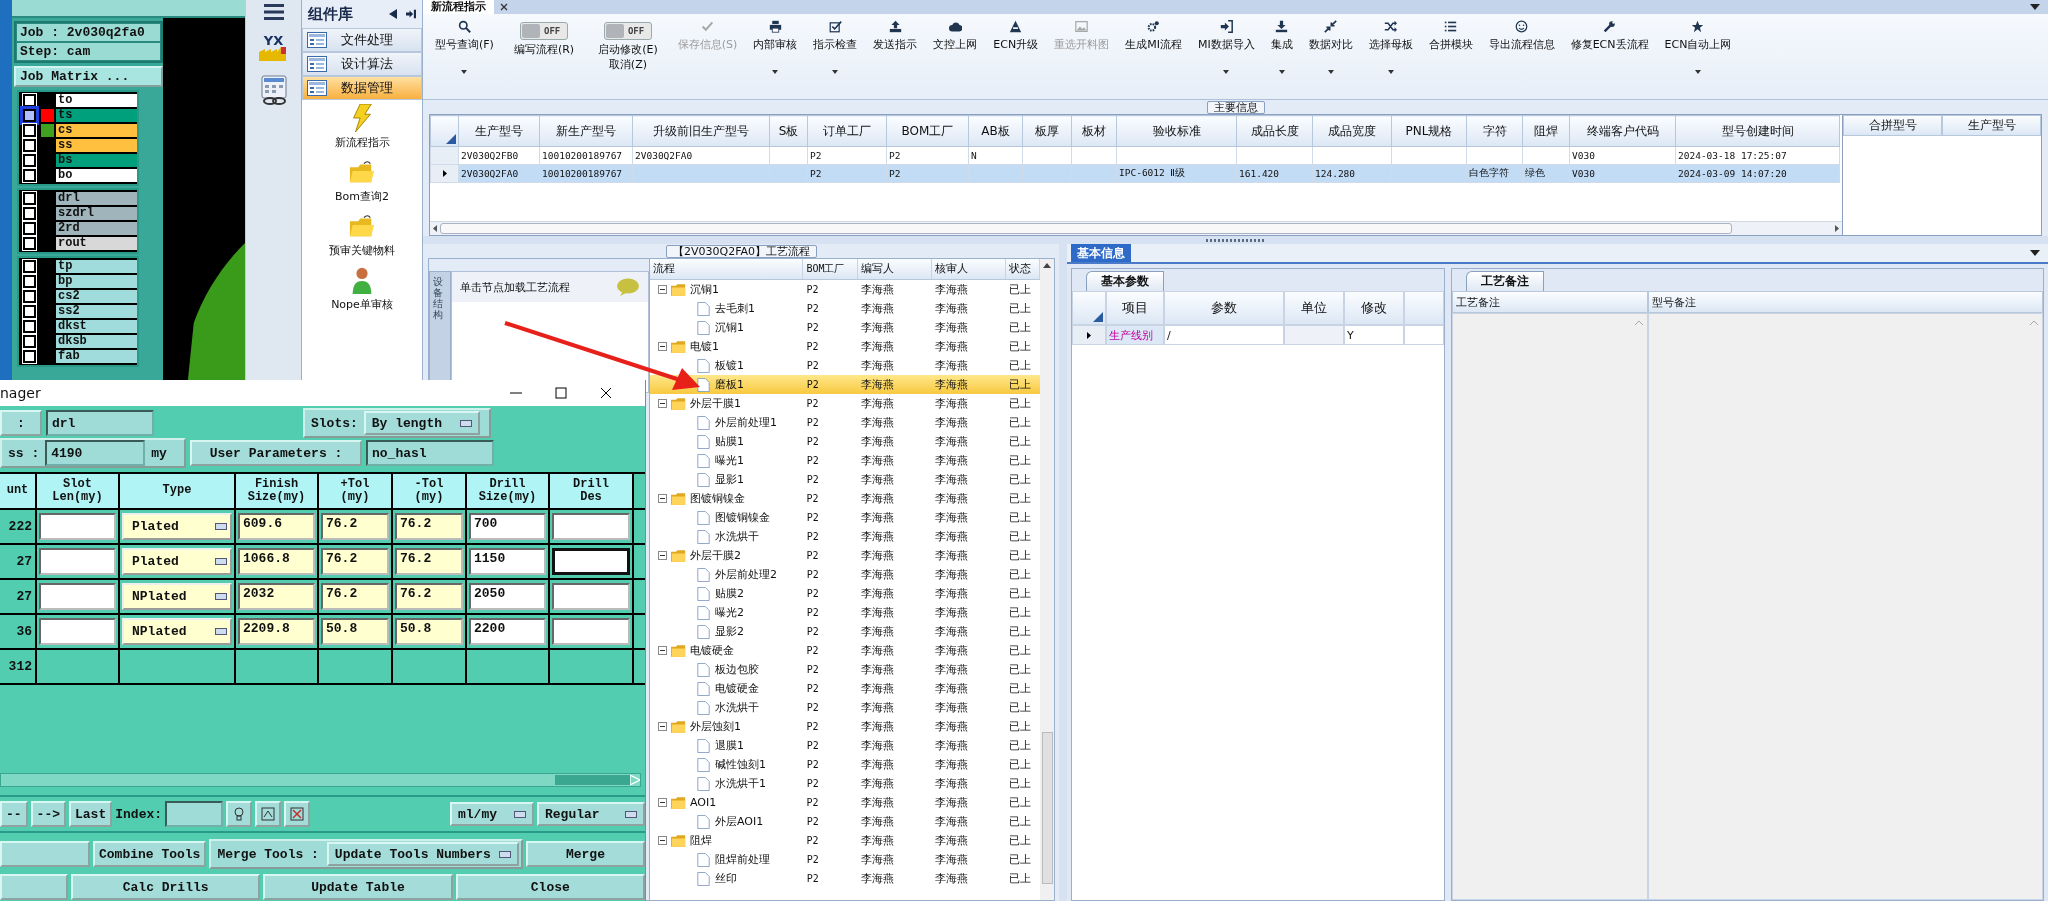 This screenshot has width=2048, height=901. I want to click on drill-size-field: 1150, so click(507, 561).